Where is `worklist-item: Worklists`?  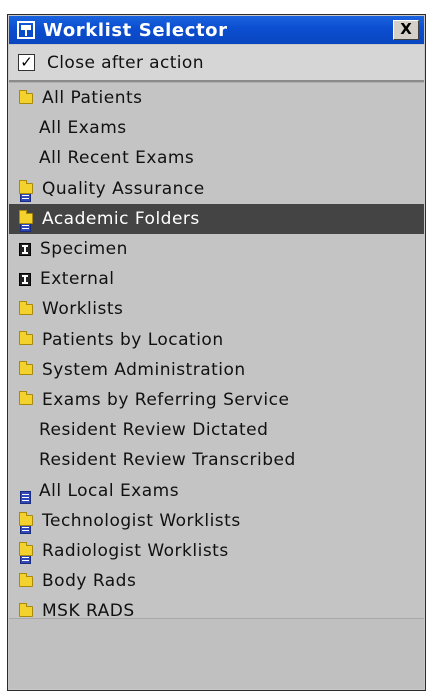 worklist-item: Worklists is located at coordinates (216, 309).